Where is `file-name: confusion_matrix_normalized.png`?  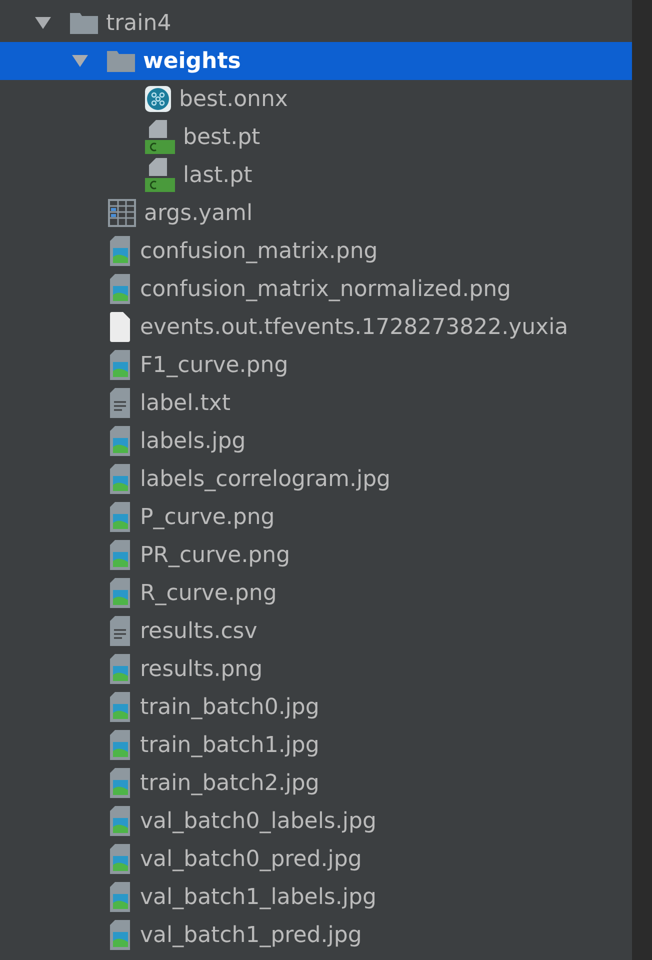 file-name: confusion_matrix_normalized.png is located at coordinates (325, 289).